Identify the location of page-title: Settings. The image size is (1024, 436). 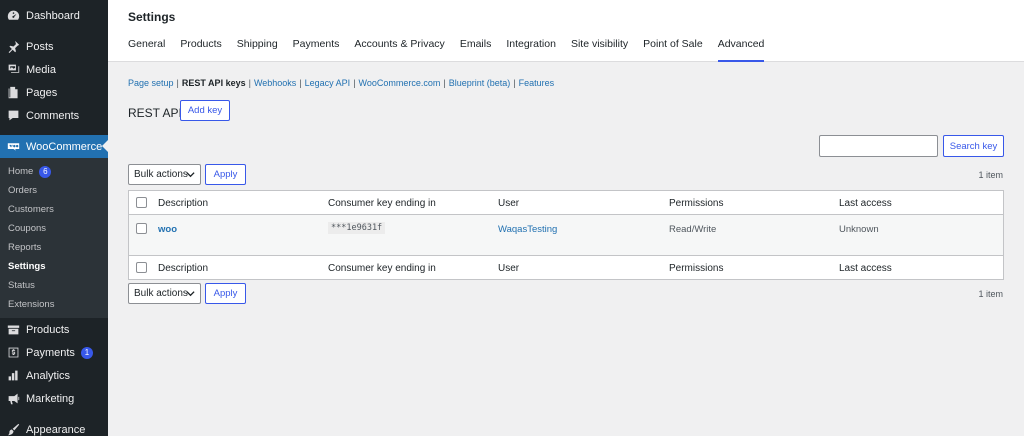
(152, 17).